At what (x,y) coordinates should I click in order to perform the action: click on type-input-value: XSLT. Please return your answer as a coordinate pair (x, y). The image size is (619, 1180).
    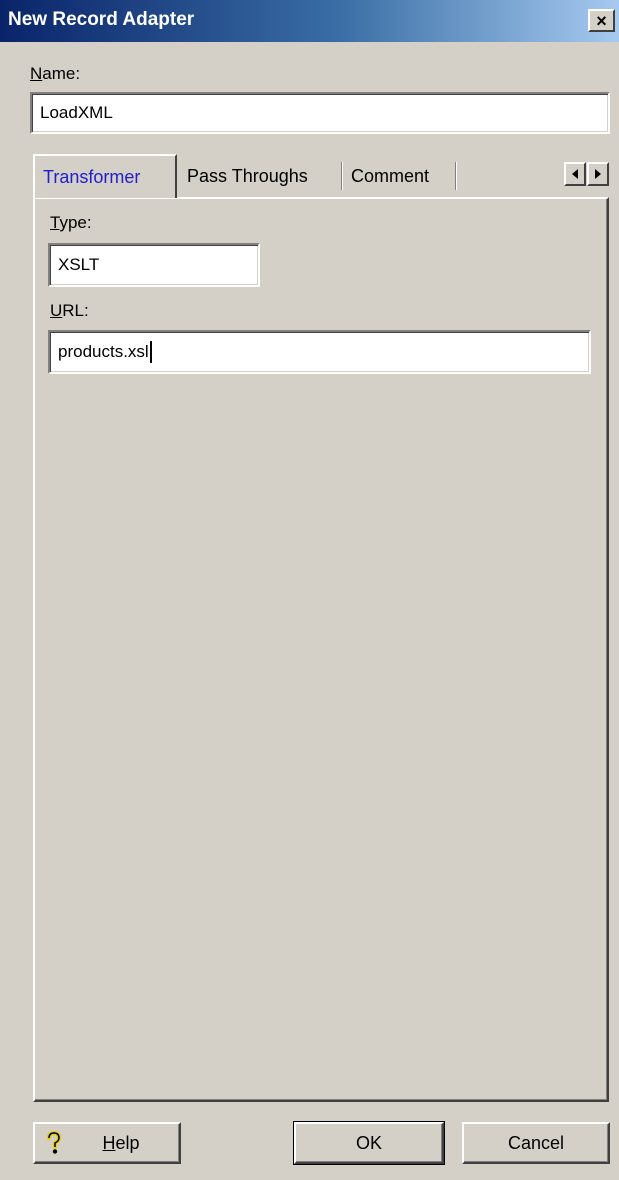
    Looking at the image, I should click on (79, 264).